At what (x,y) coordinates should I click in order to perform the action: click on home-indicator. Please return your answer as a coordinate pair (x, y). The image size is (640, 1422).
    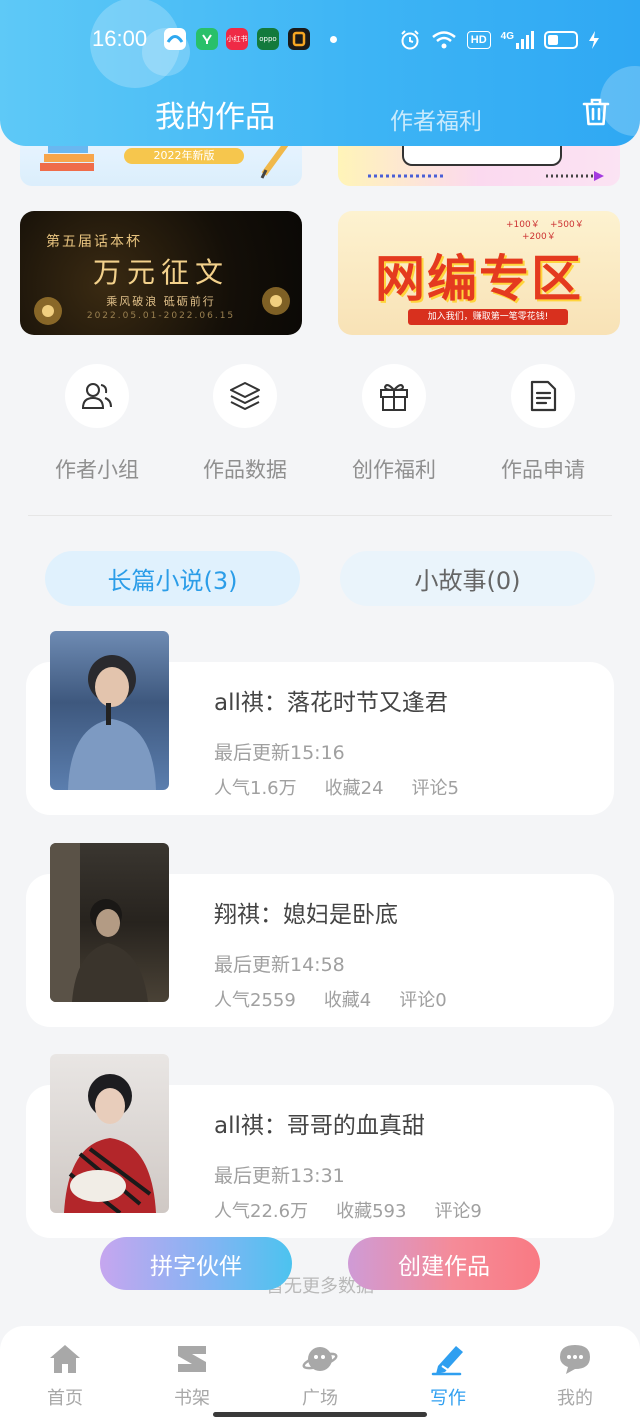
    Looking at the image, I should click on (320, 1414).